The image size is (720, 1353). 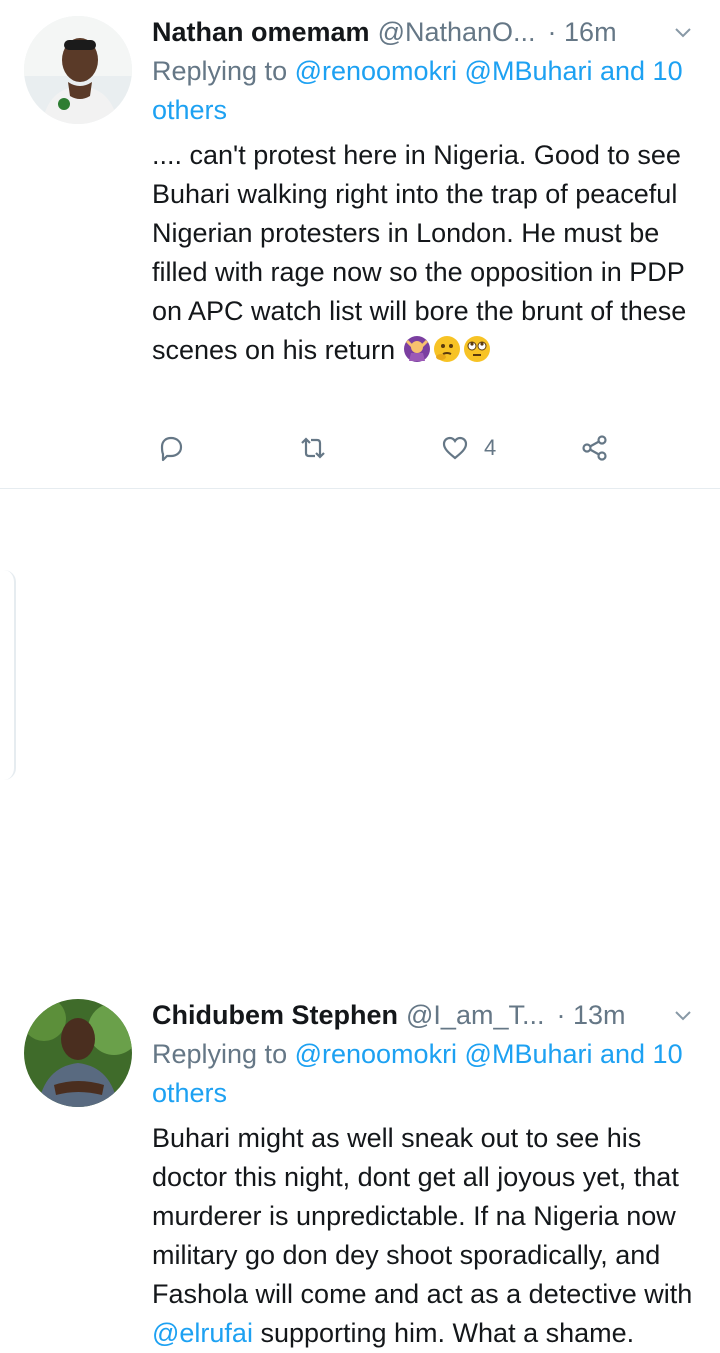 I want to click on like-count: 4, so click(x=490, y=447).